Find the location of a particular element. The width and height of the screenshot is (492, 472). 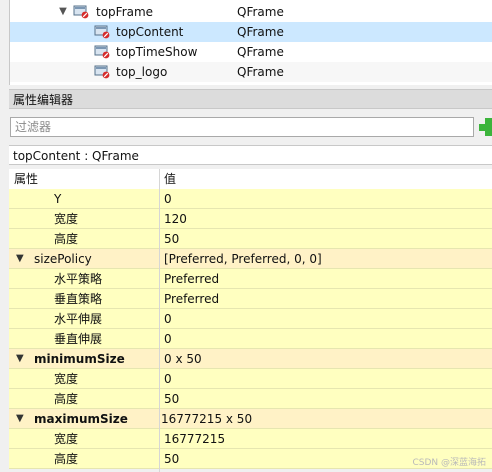

property-name: sizePolicy is located at coordinates (63, 259).